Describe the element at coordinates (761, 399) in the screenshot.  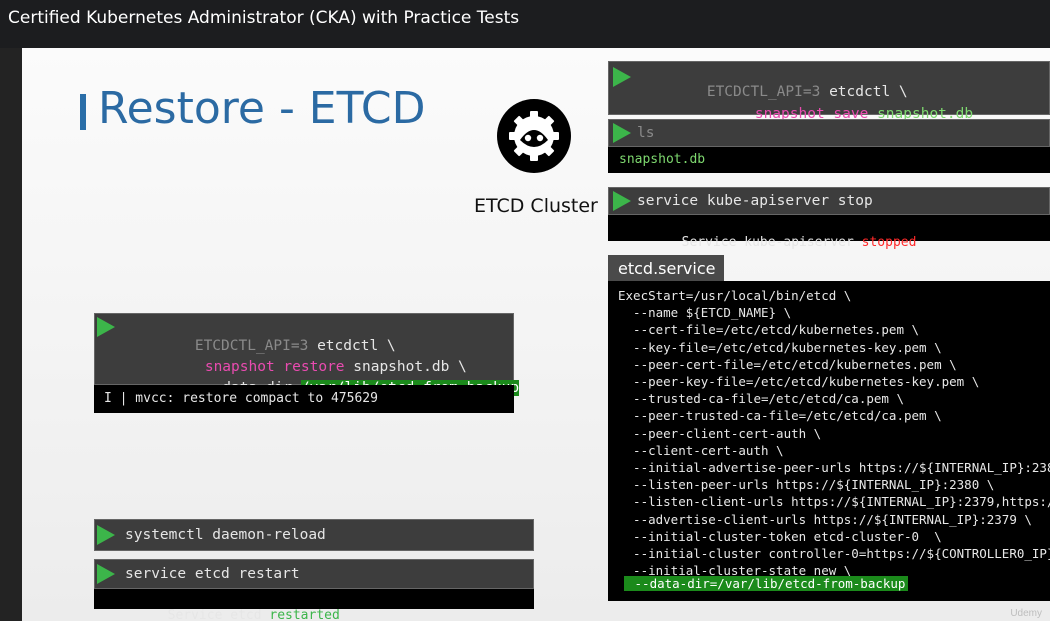
I see `etcd-service-line: --trusted-ca-file=/etc/etcd/ca.pem \` at that location.